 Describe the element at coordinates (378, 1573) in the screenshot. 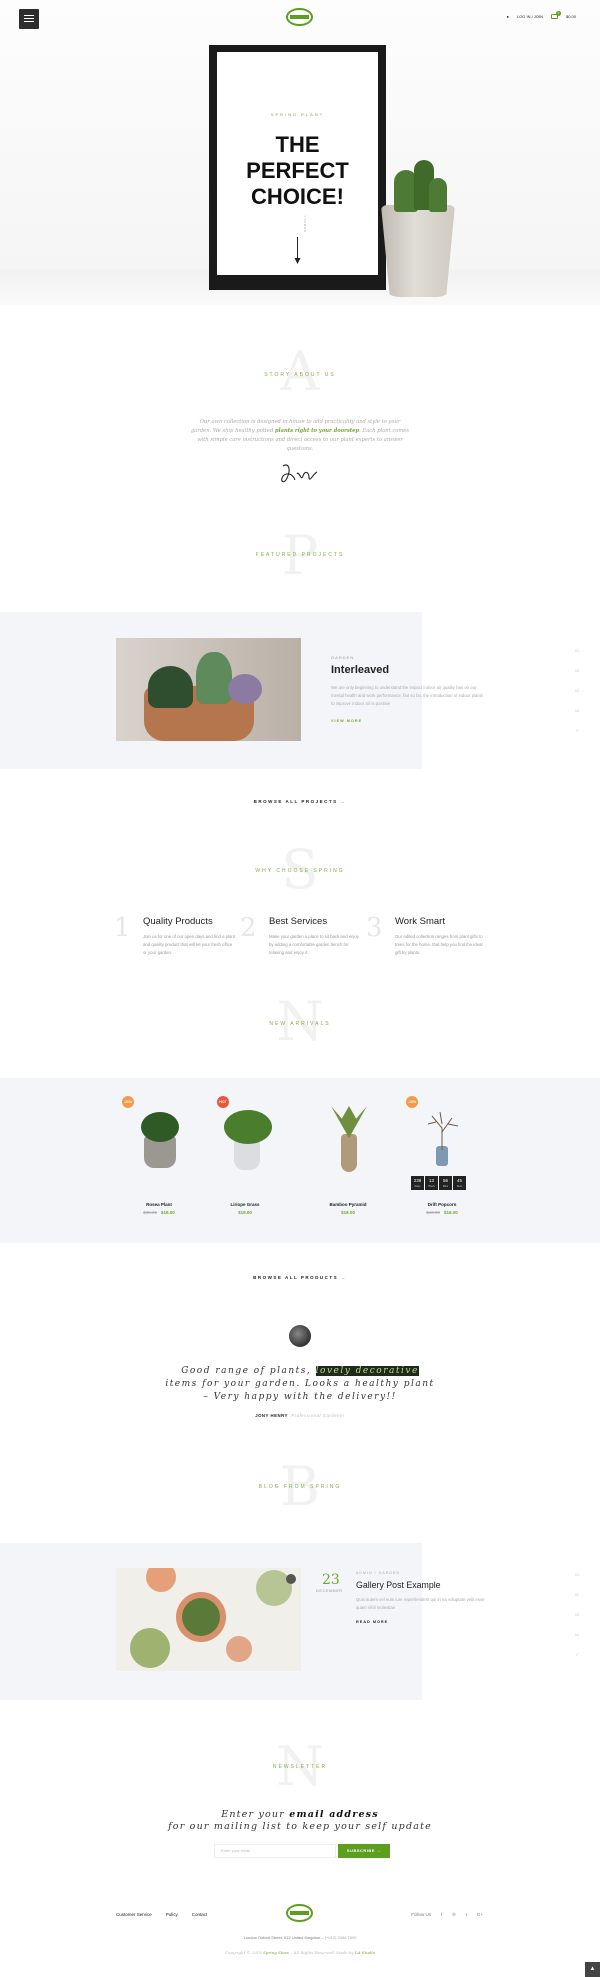

I see `blog-meta: ADMIN / GARDEN` at that location.